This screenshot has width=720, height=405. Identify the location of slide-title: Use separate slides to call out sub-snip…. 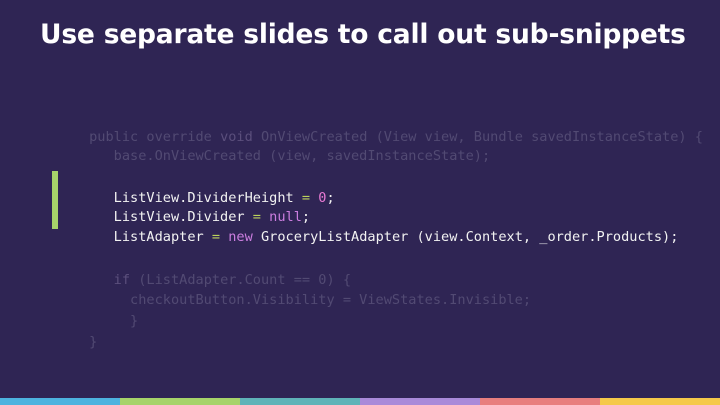
(363, 34).